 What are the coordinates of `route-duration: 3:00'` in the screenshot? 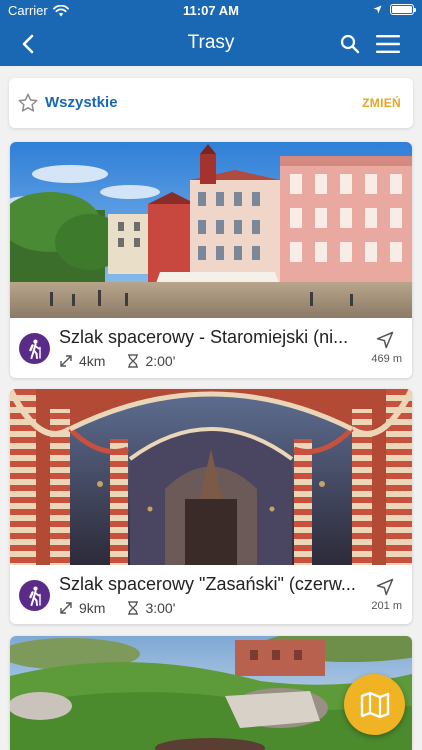 It's located at (160, 608).